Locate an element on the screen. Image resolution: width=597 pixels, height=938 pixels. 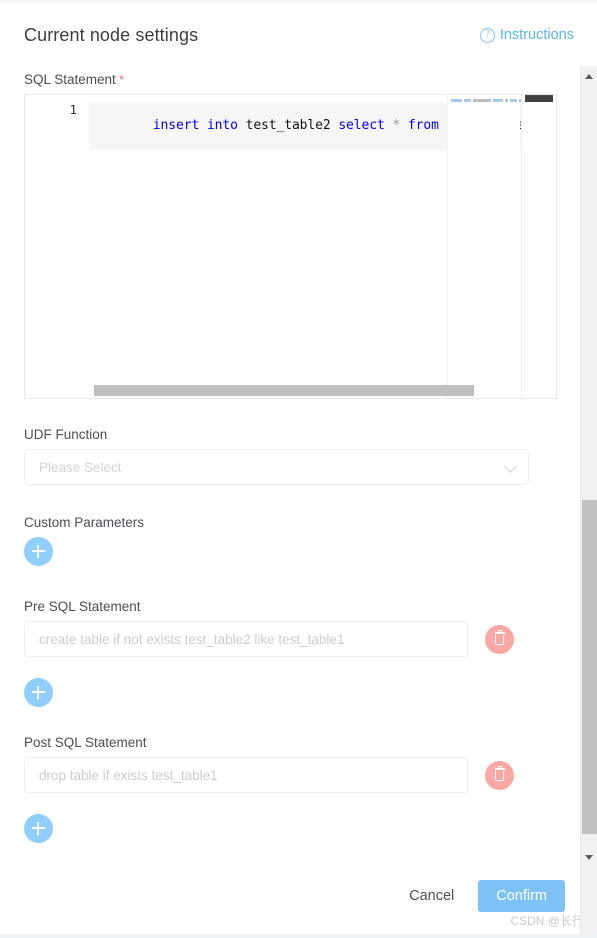
pre-sql-delete-button is located at coordinates (499, 639).